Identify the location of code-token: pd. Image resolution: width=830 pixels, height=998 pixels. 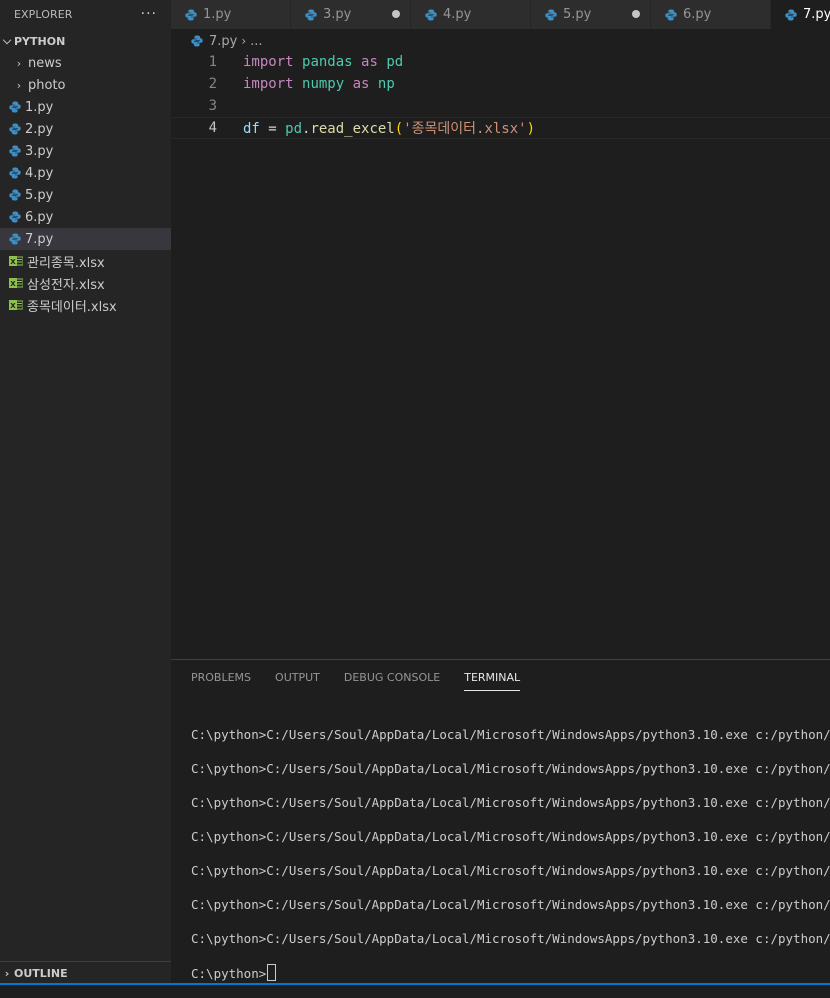
(294, 129).